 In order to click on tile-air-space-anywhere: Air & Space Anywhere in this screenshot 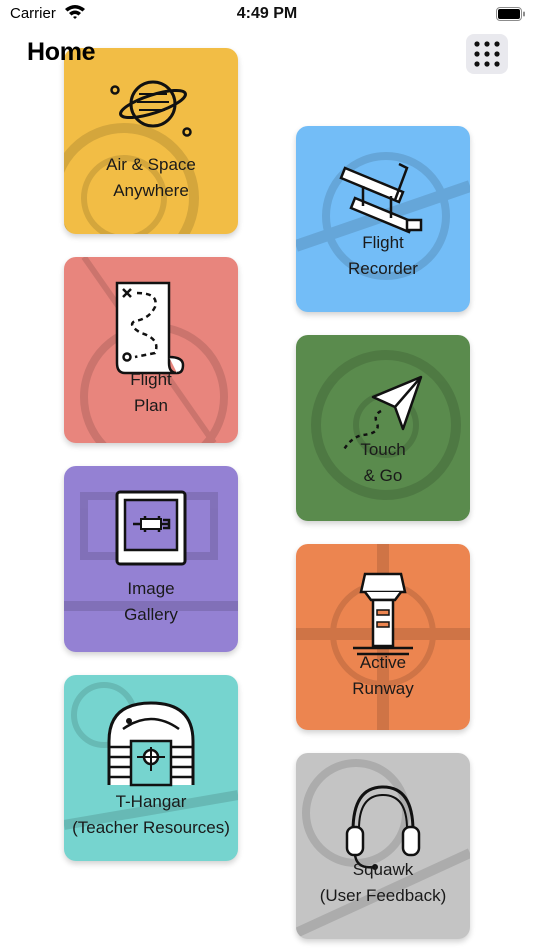, I will do `click(151, 141)`.